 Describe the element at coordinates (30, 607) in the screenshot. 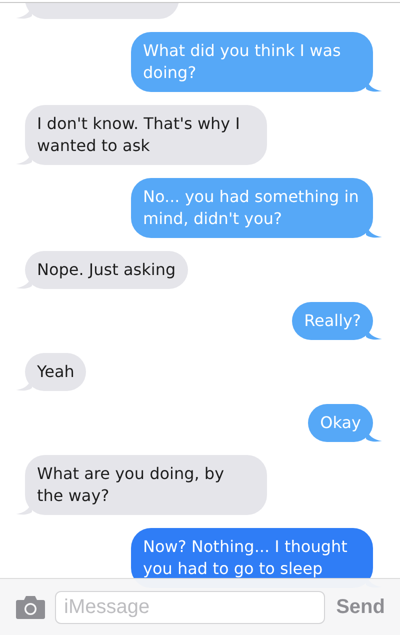

I see `camera-icon` at that location.